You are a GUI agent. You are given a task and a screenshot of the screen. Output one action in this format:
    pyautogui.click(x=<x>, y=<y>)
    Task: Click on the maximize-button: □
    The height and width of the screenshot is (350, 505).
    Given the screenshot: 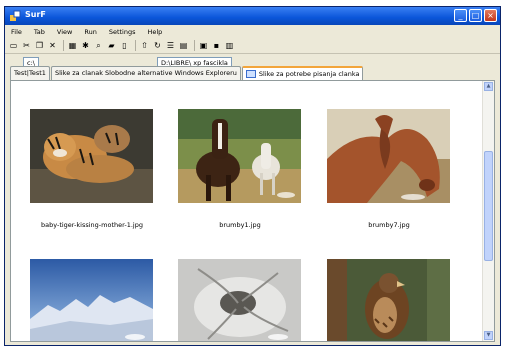 What is the action you would take?
    pyautogui.click(x=475, y=15)
    